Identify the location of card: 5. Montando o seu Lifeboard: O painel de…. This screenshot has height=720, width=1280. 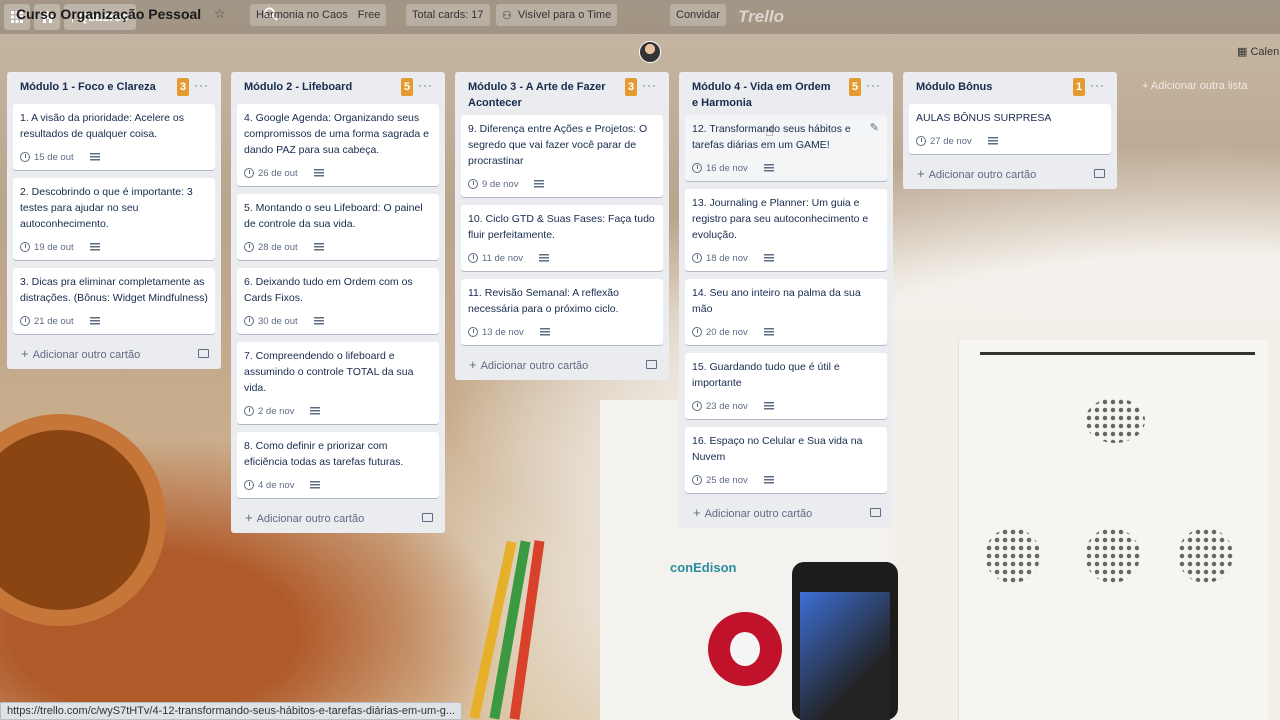
(338, 227).